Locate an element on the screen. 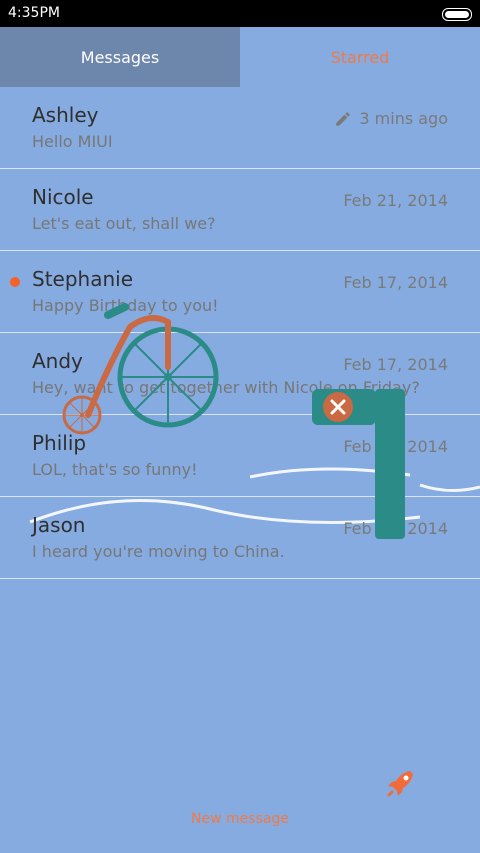 Image resolution: width=480 pixels, height=853 pixels. sender-name: Nicole is located at coordinates (63, 197).